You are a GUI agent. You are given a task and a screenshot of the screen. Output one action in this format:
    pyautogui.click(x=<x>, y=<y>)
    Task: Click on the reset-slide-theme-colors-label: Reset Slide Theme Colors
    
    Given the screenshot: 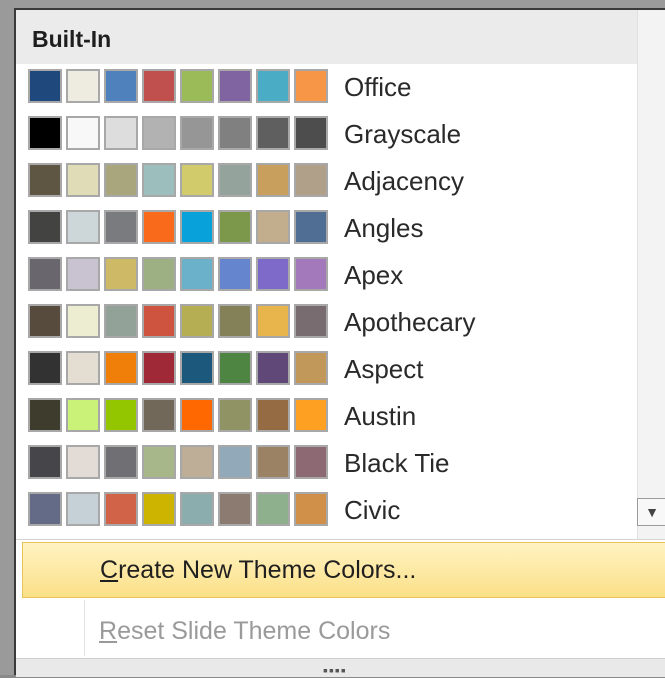 What is the action you would take?
    pyautogui.click(x=244, y=631)
    